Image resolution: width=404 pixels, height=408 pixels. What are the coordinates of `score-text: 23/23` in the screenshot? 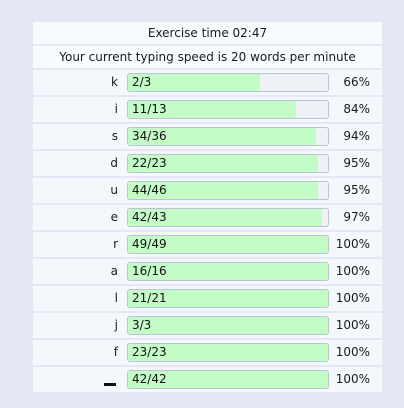 It's located at (149, 352).